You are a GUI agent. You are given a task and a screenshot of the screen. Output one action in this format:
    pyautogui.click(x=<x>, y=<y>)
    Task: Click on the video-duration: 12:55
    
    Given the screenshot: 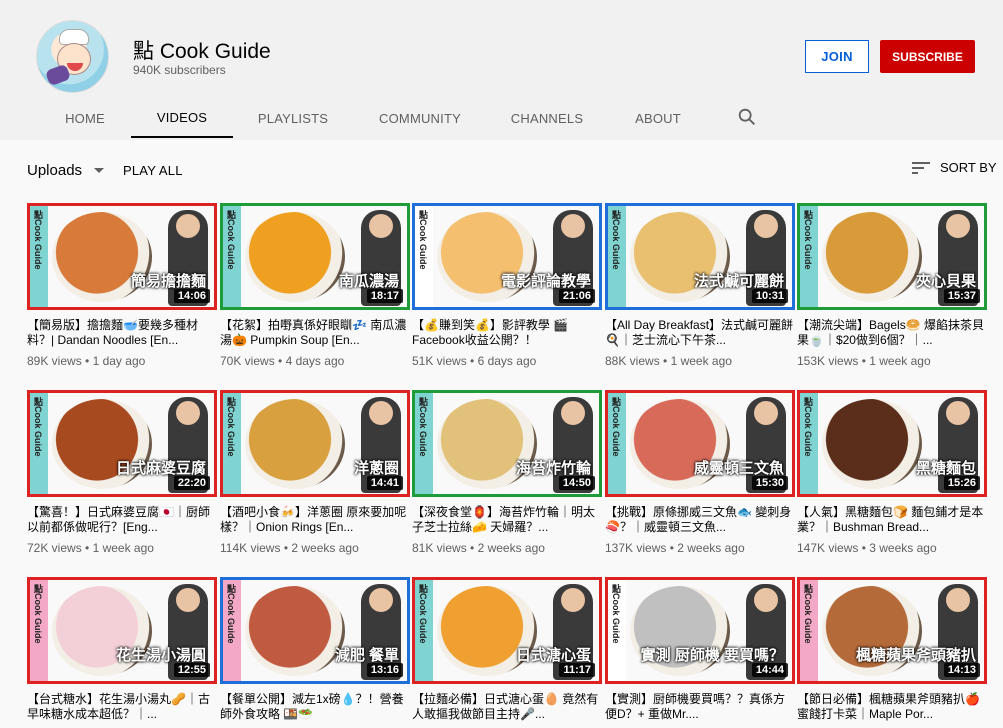 What is the action you would take?
    pyautogui.click(x=191, y=670)
    